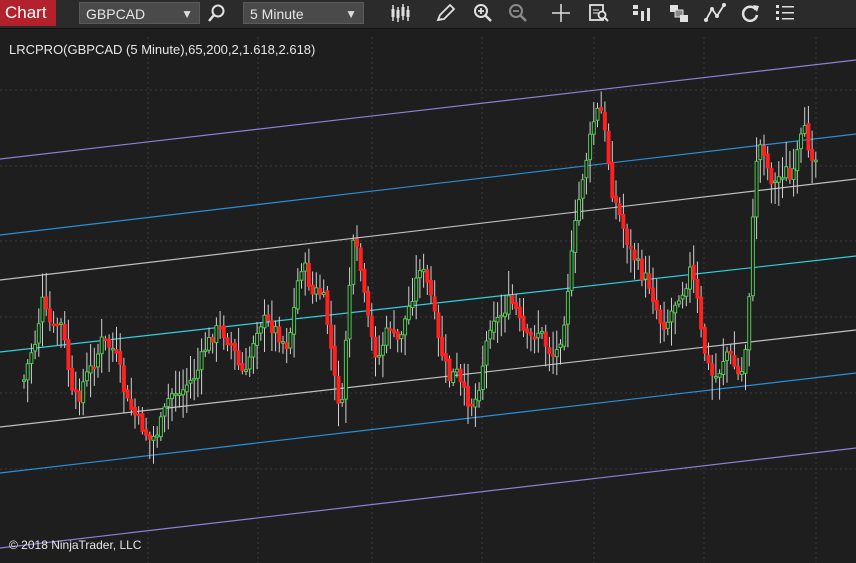 The height and width of the screenshot is (563, 856). I want to click on crosshair-icon, so click(561, 13).